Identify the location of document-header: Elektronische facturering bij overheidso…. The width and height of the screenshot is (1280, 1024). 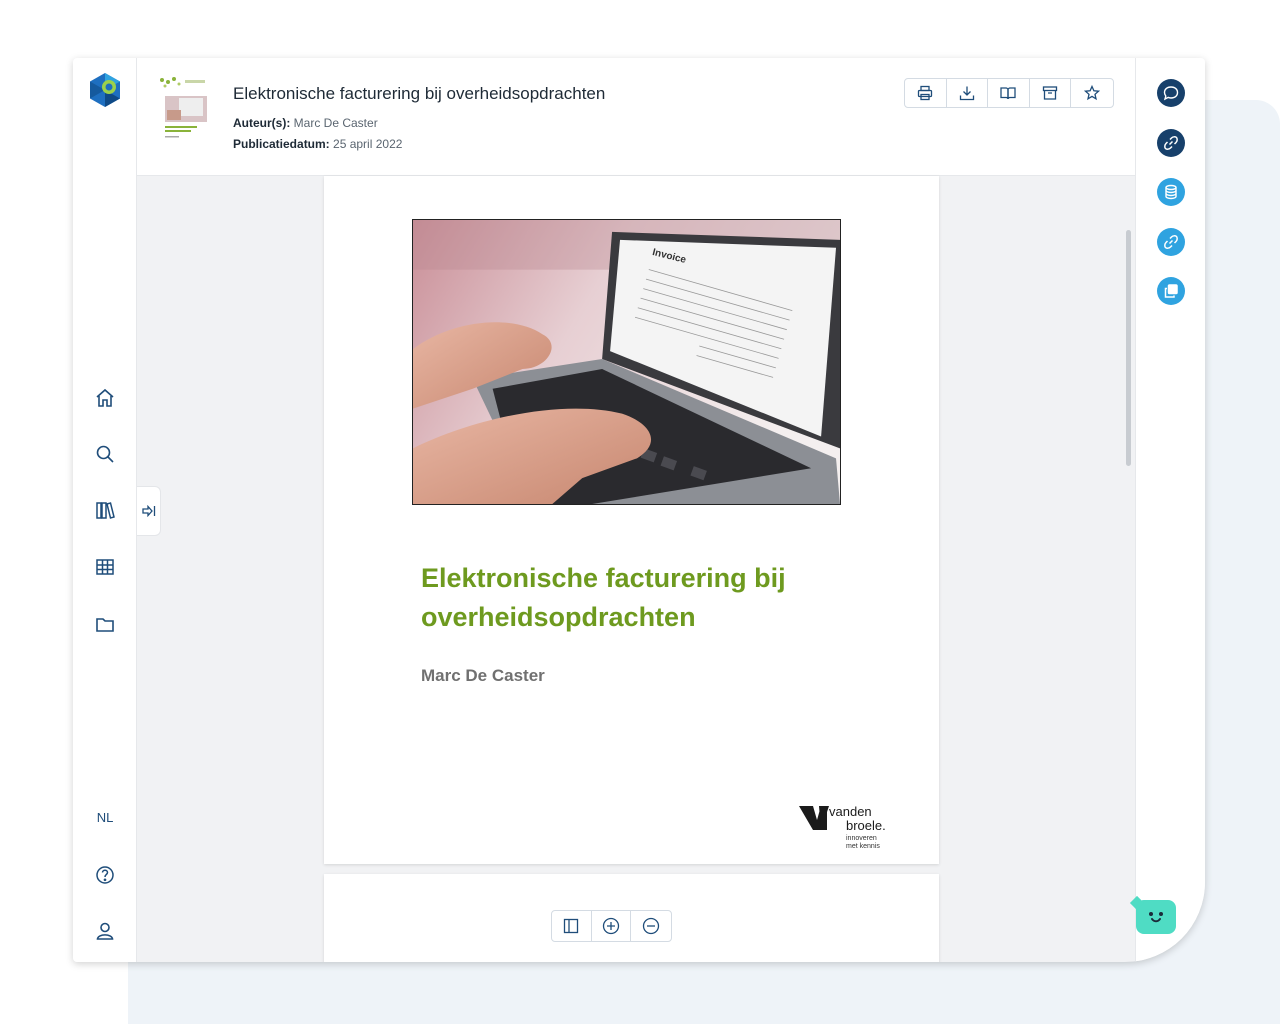
(636, 117).